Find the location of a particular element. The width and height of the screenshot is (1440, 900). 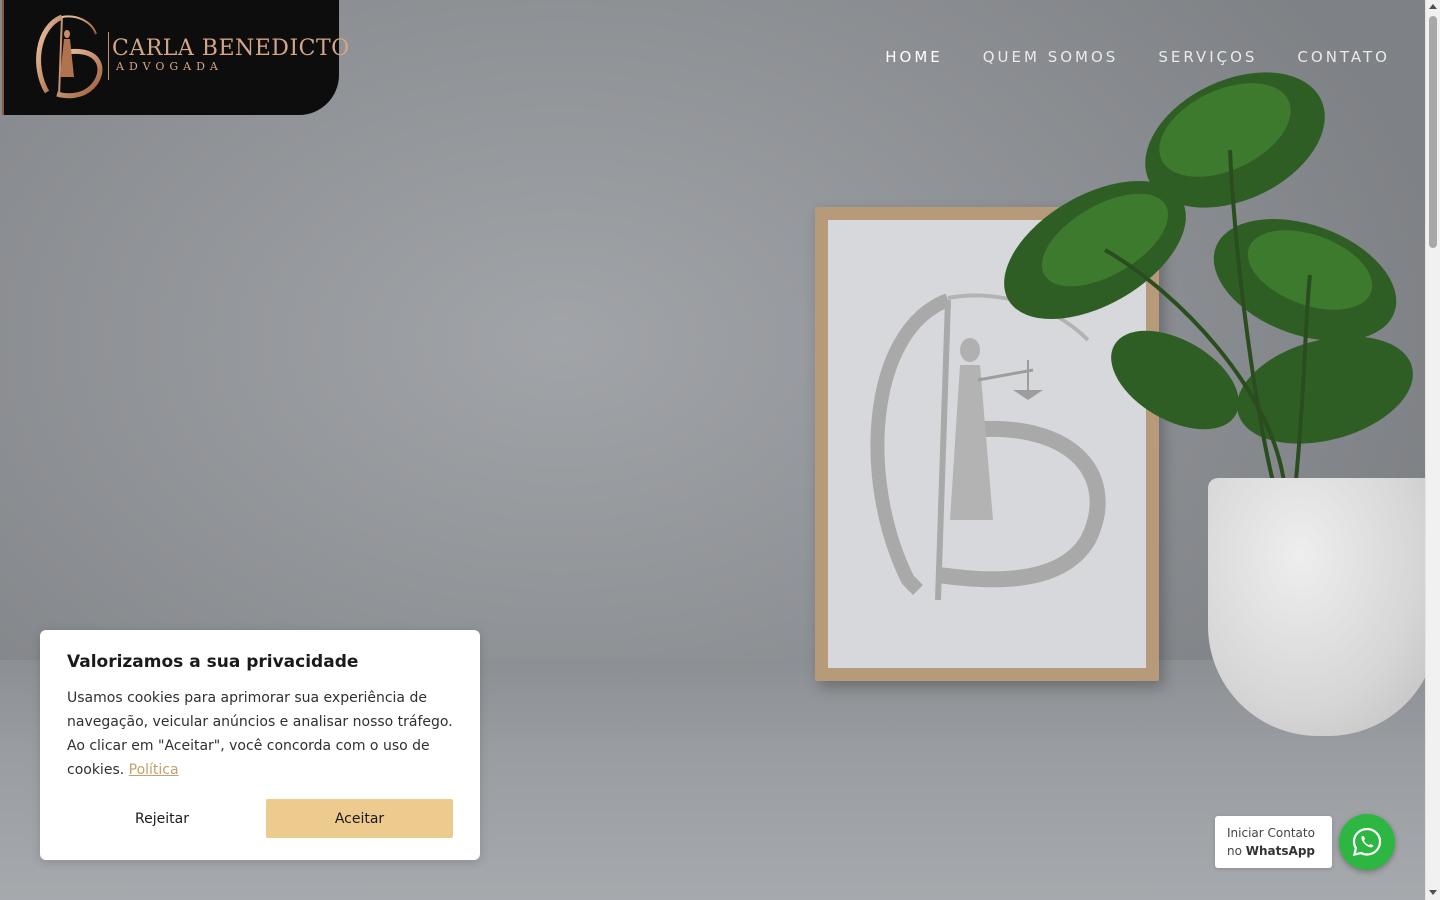

whatsapp-line1: Iniciar Contato is located at coordinates (1271, 833).